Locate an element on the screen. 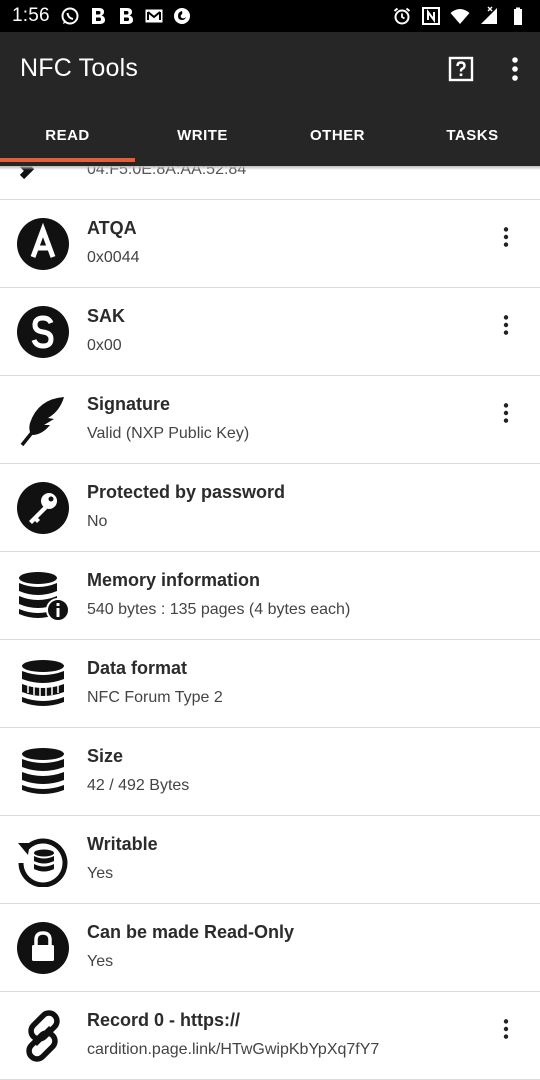 Image resolution: width=540 pixels, height=1080 pixels. more-vert-icon is located at coordinates (515, 69).